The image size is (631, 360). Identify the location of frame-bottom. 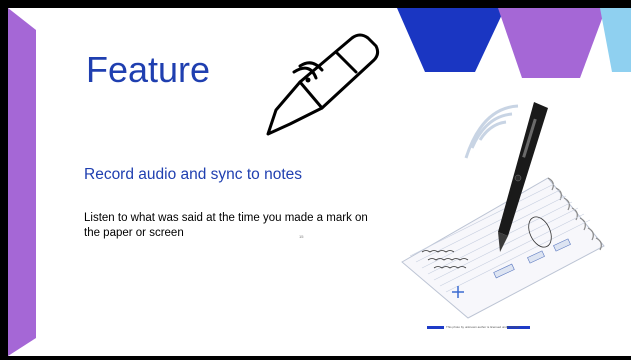
(315, 358).